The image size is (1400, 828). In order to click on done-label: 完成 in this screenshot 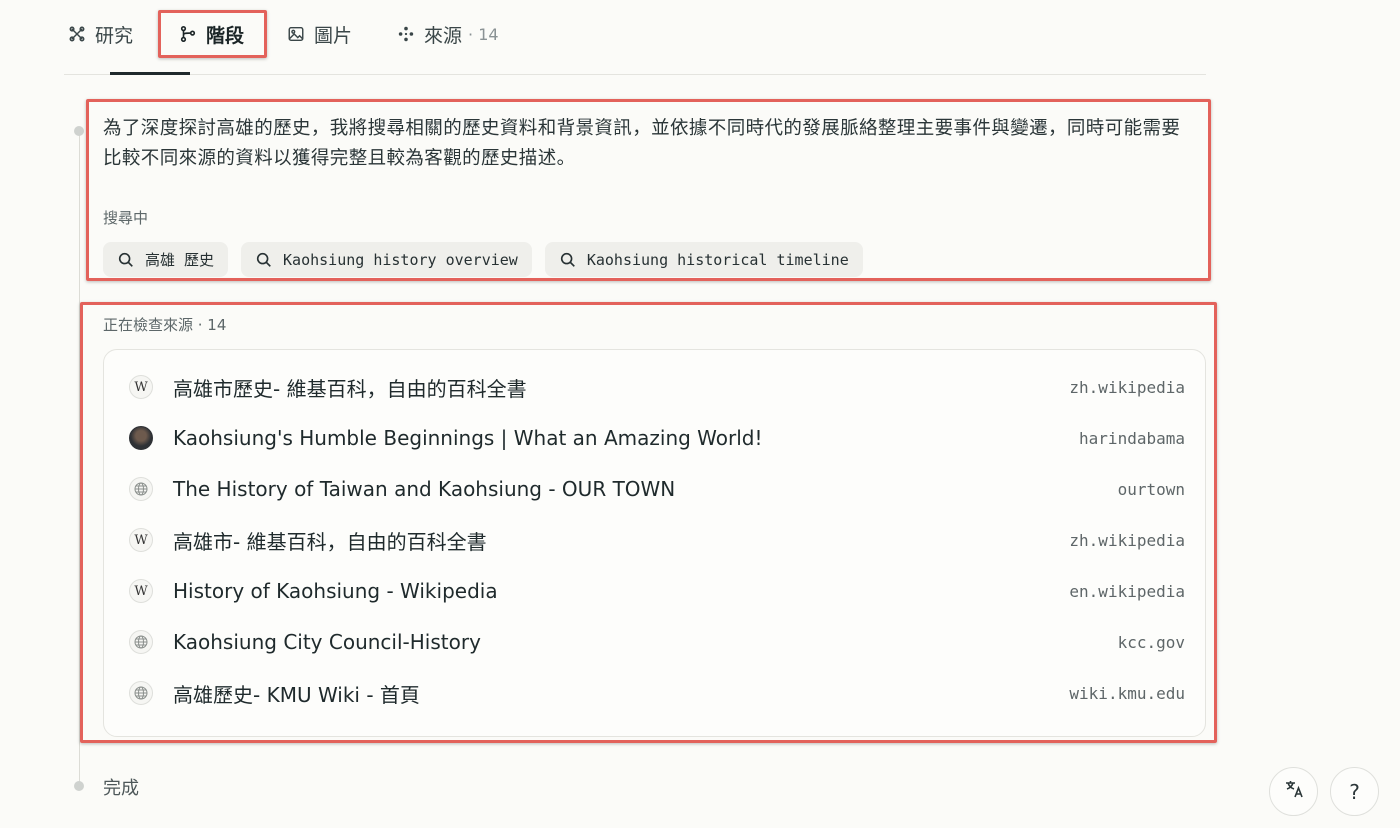, I will do `click(121, 788)`.